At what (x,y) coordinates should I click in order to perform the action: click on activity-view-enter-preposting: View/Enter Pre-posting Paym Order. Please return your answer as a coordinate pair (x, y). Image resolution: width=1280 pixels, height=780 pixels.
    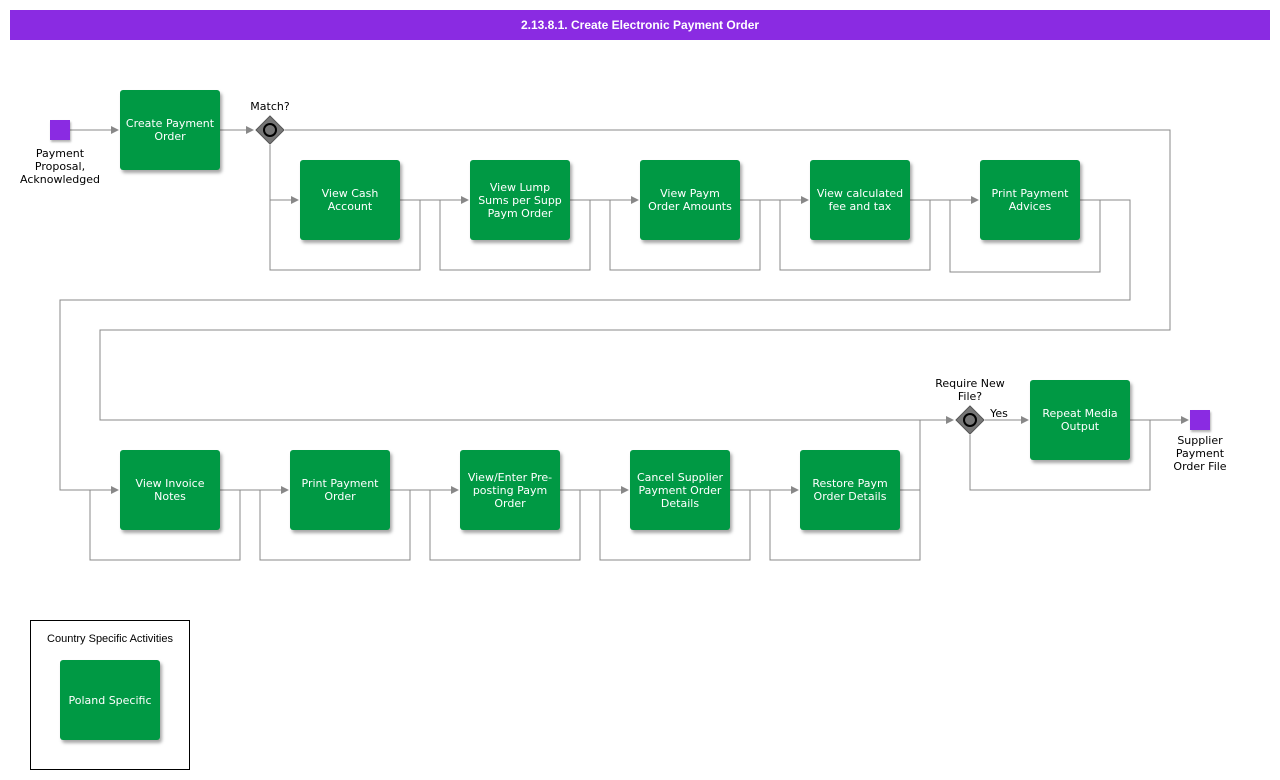
    Looking at the image, I should click on (510, 490).